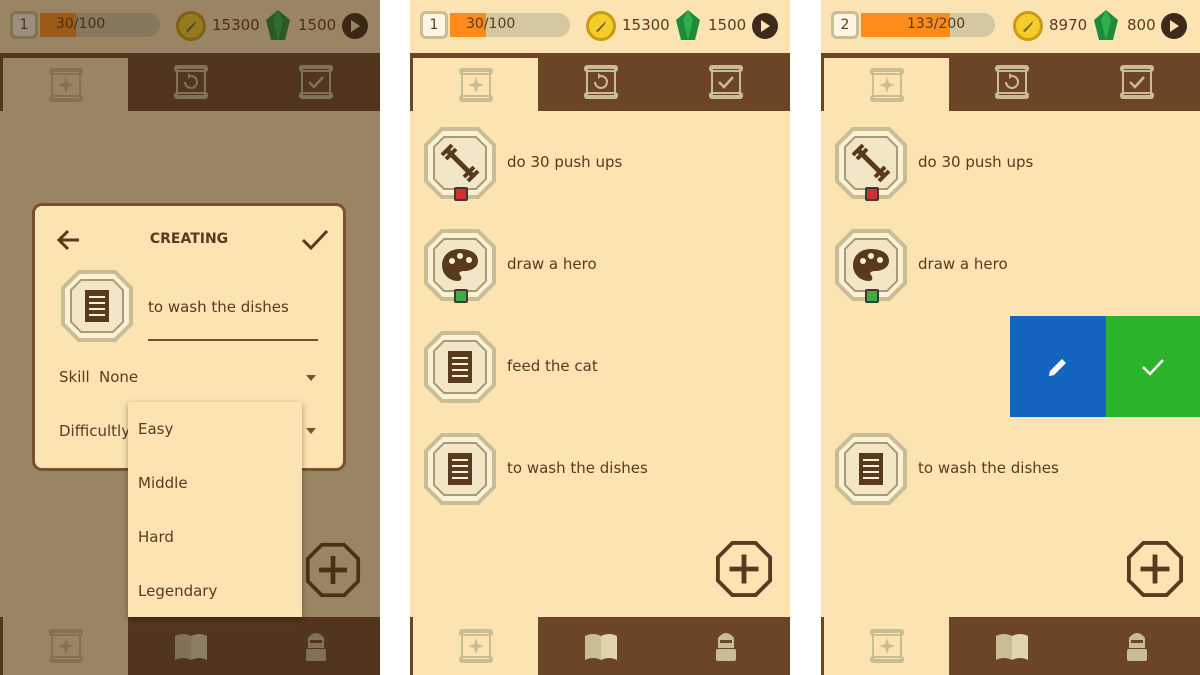 Image resolution: width=1200 pixels, height=675 pixels. I want to click on xp-bar: 30/100, so click(510, 25).